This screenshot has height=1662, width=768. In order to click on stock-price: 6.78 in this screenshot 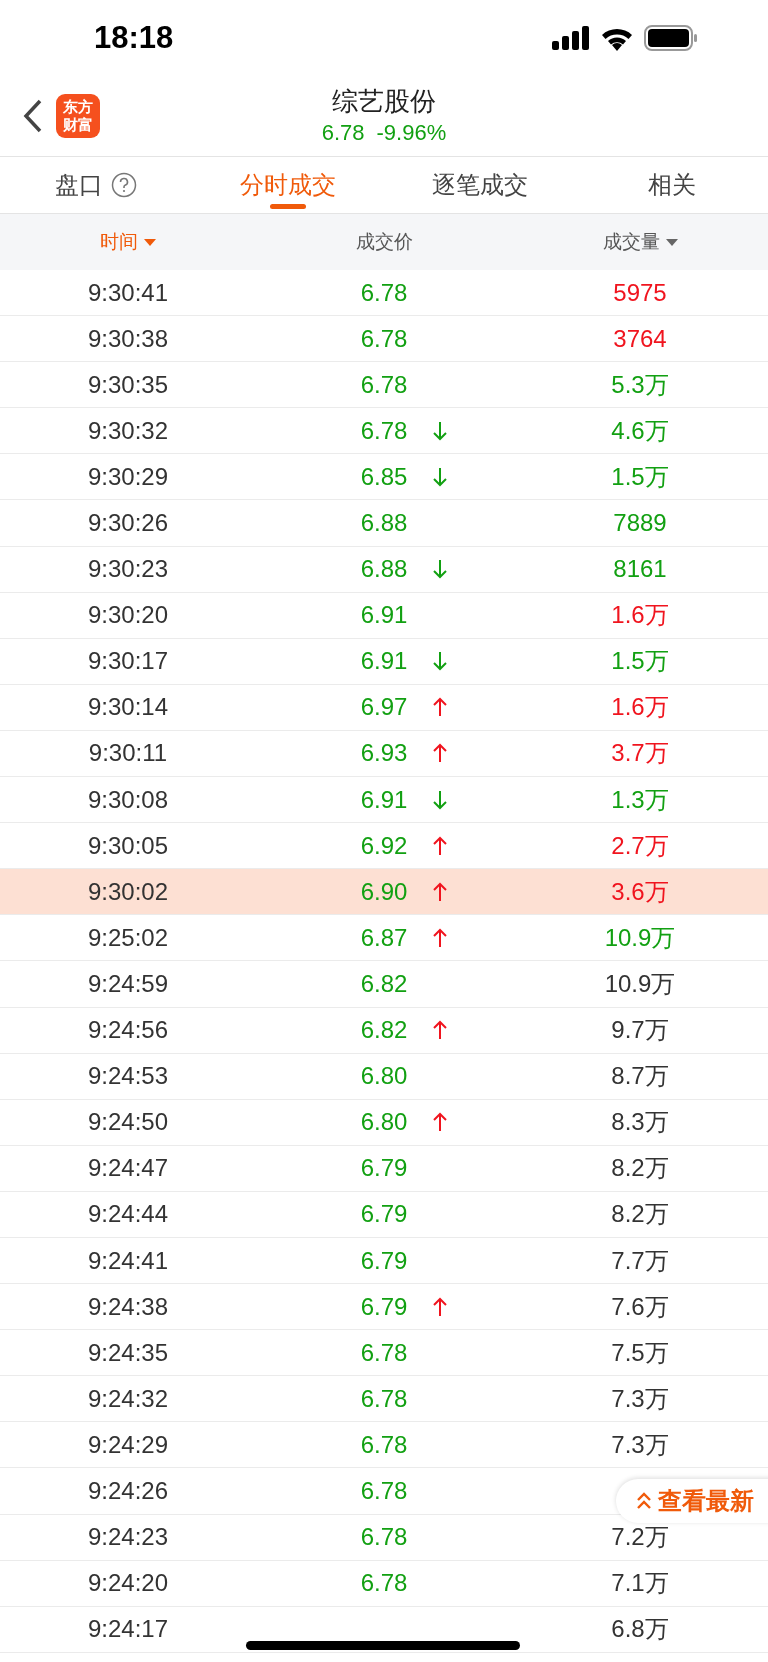, I will do `click(343, 133)`.